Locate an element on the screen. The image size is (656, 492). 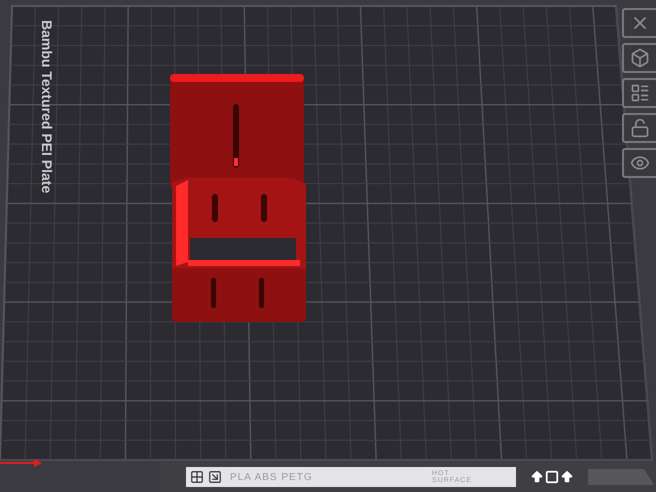
lock-icon is located at coordinates (640, 128).